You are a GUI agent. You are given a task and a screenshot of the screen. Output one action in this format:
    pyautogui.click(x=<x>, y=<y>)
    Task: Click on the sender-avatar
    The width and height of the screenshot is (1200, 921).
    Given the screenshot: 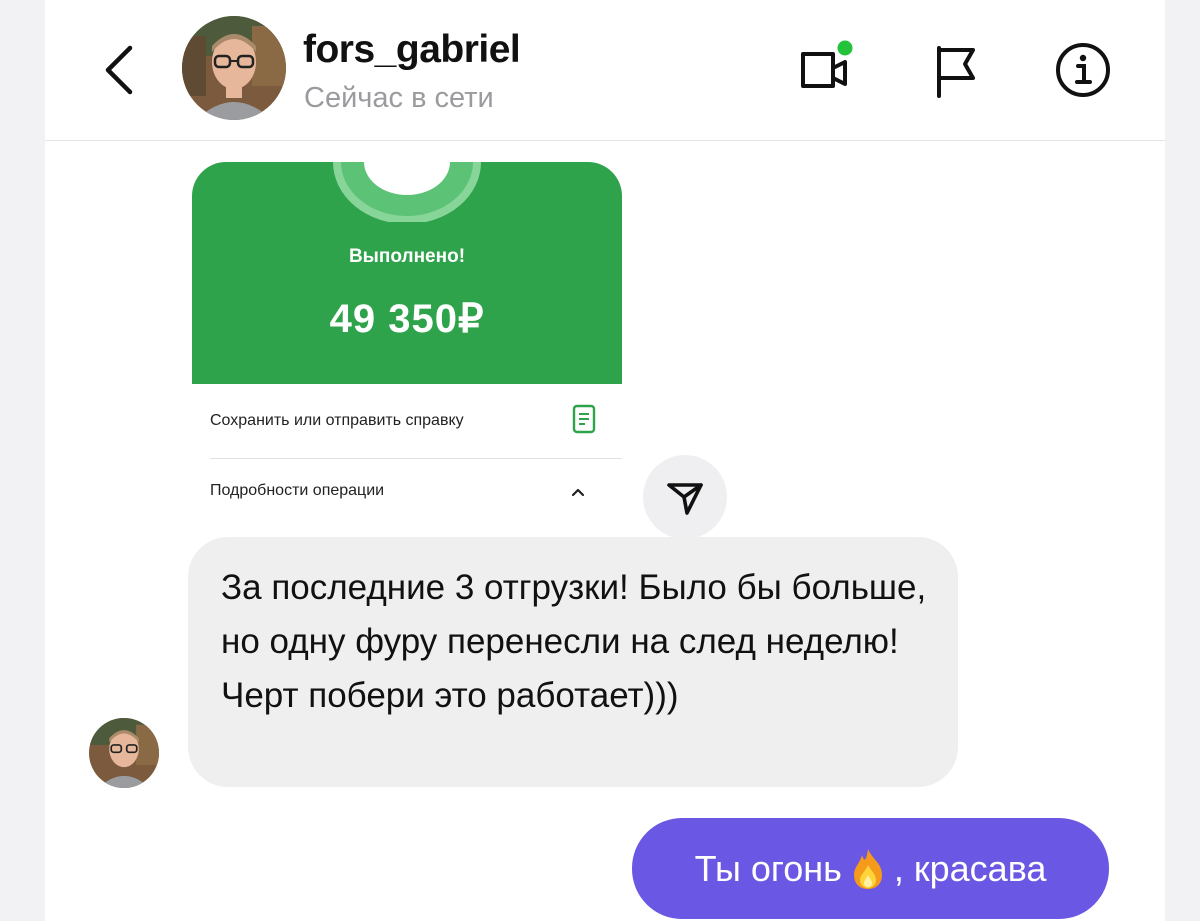 What is the action you would take?
    pyautogui.click(x=124, y=753)
    